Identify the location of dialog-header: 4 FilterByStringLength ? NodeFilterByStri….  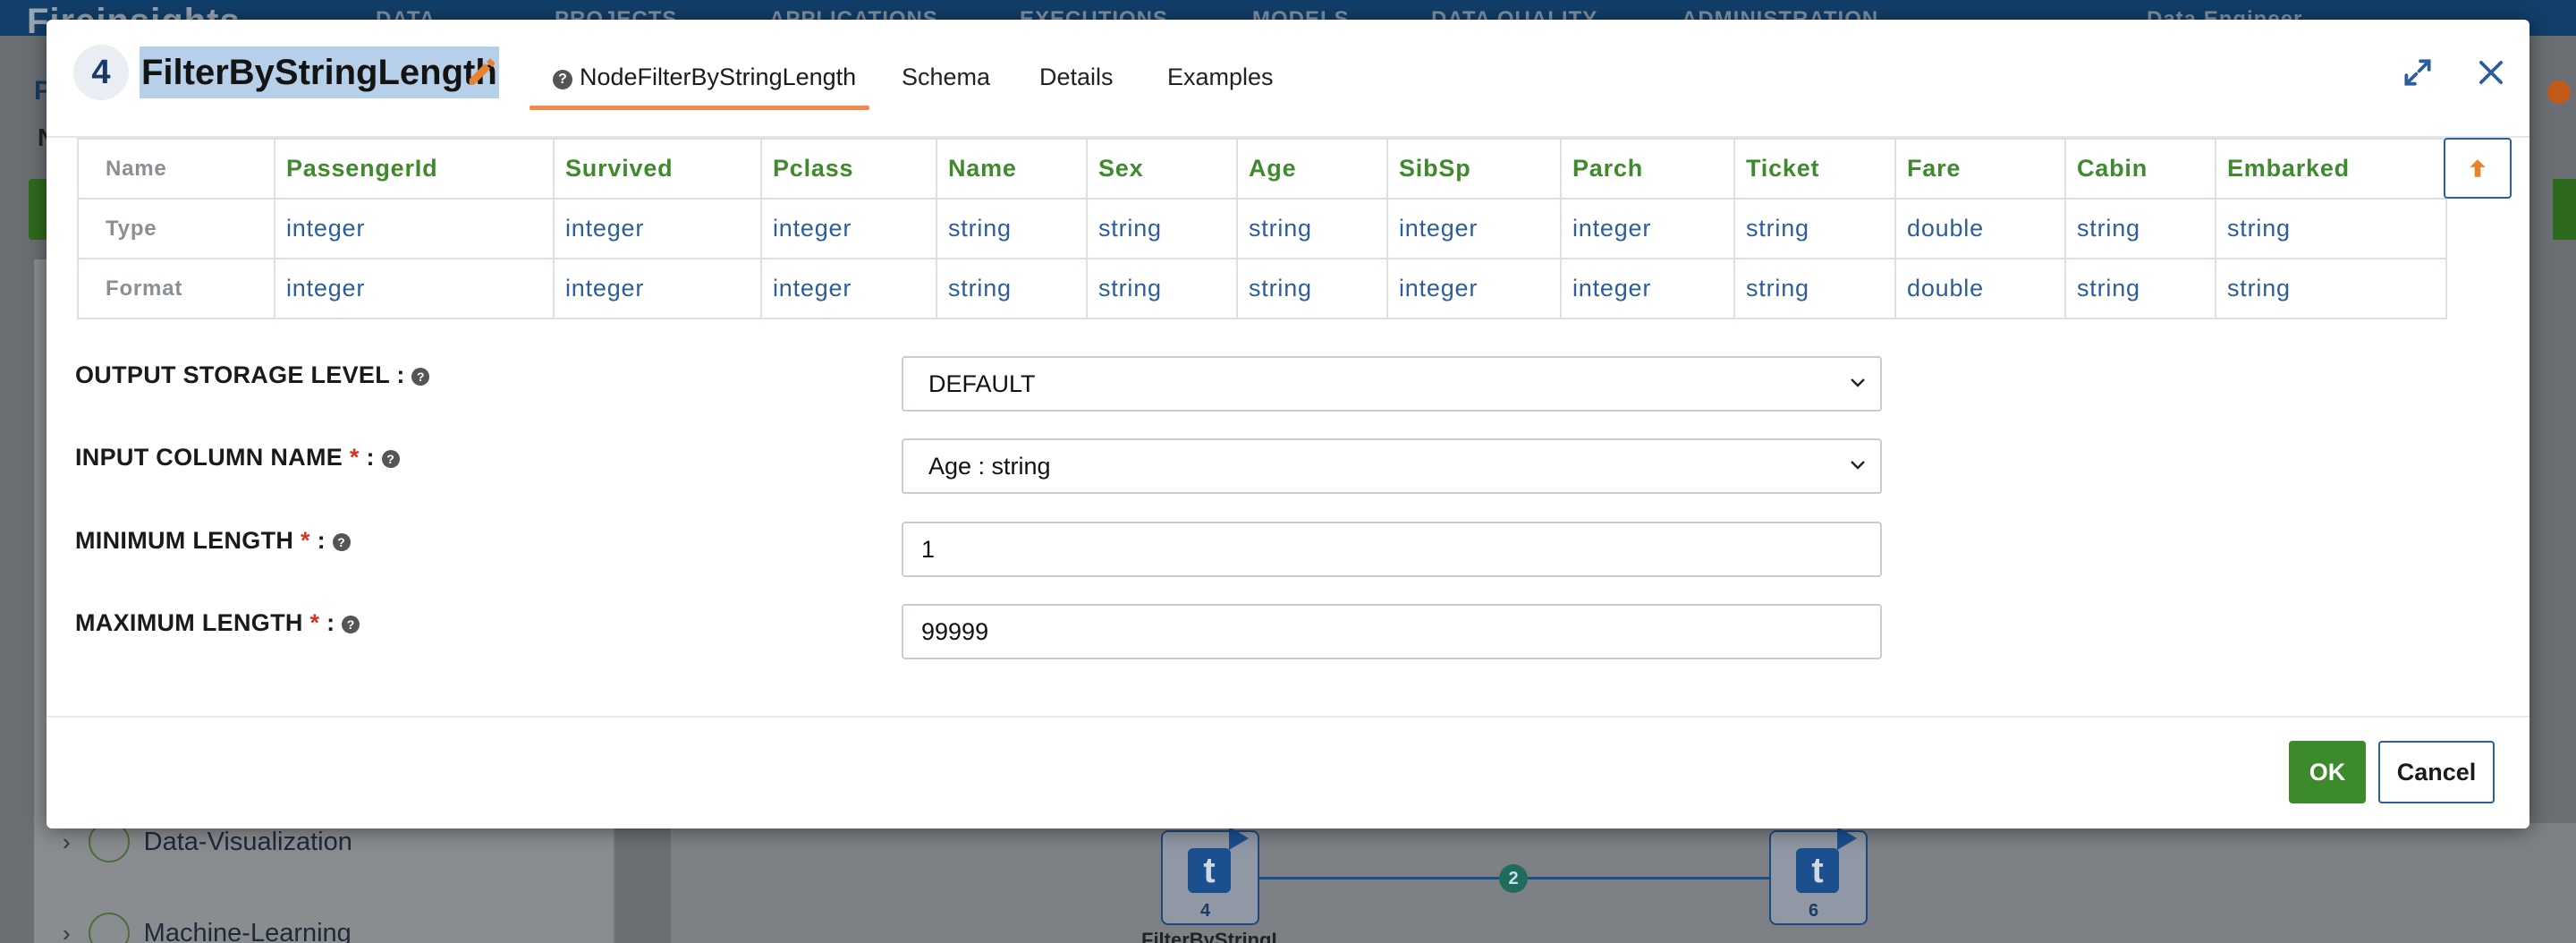
(1288, 79).